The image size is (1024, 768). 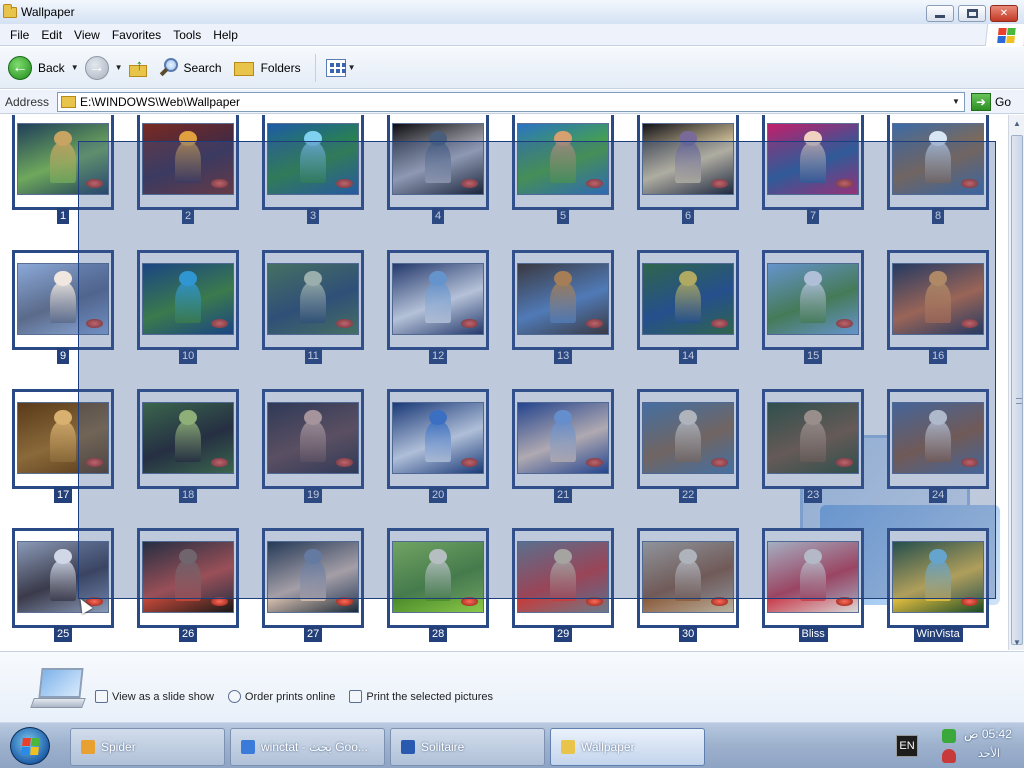 I want to click on address-value: E:\WINDOWS\Web\Wallpaper, so click(x=160, y=102).